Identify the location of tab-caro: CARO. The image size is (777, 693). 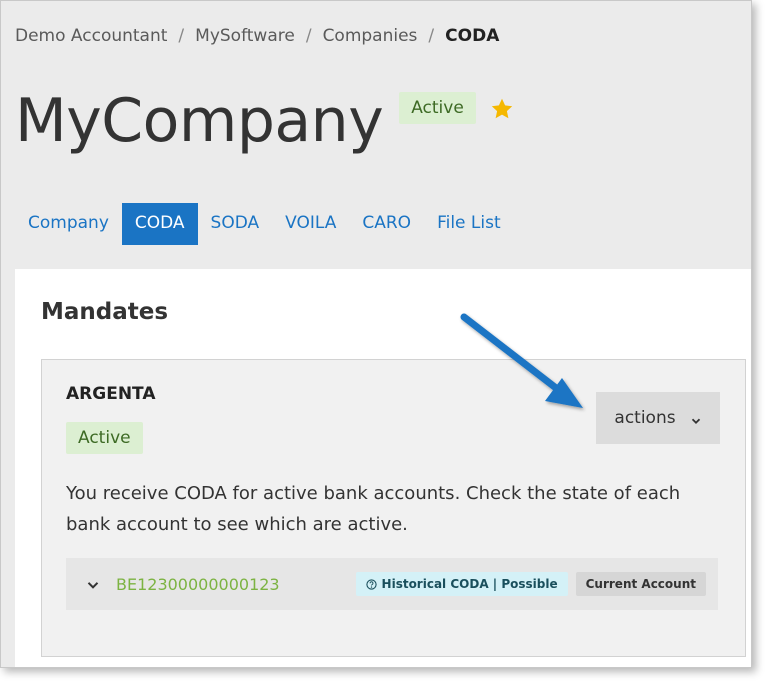
(386, 224).